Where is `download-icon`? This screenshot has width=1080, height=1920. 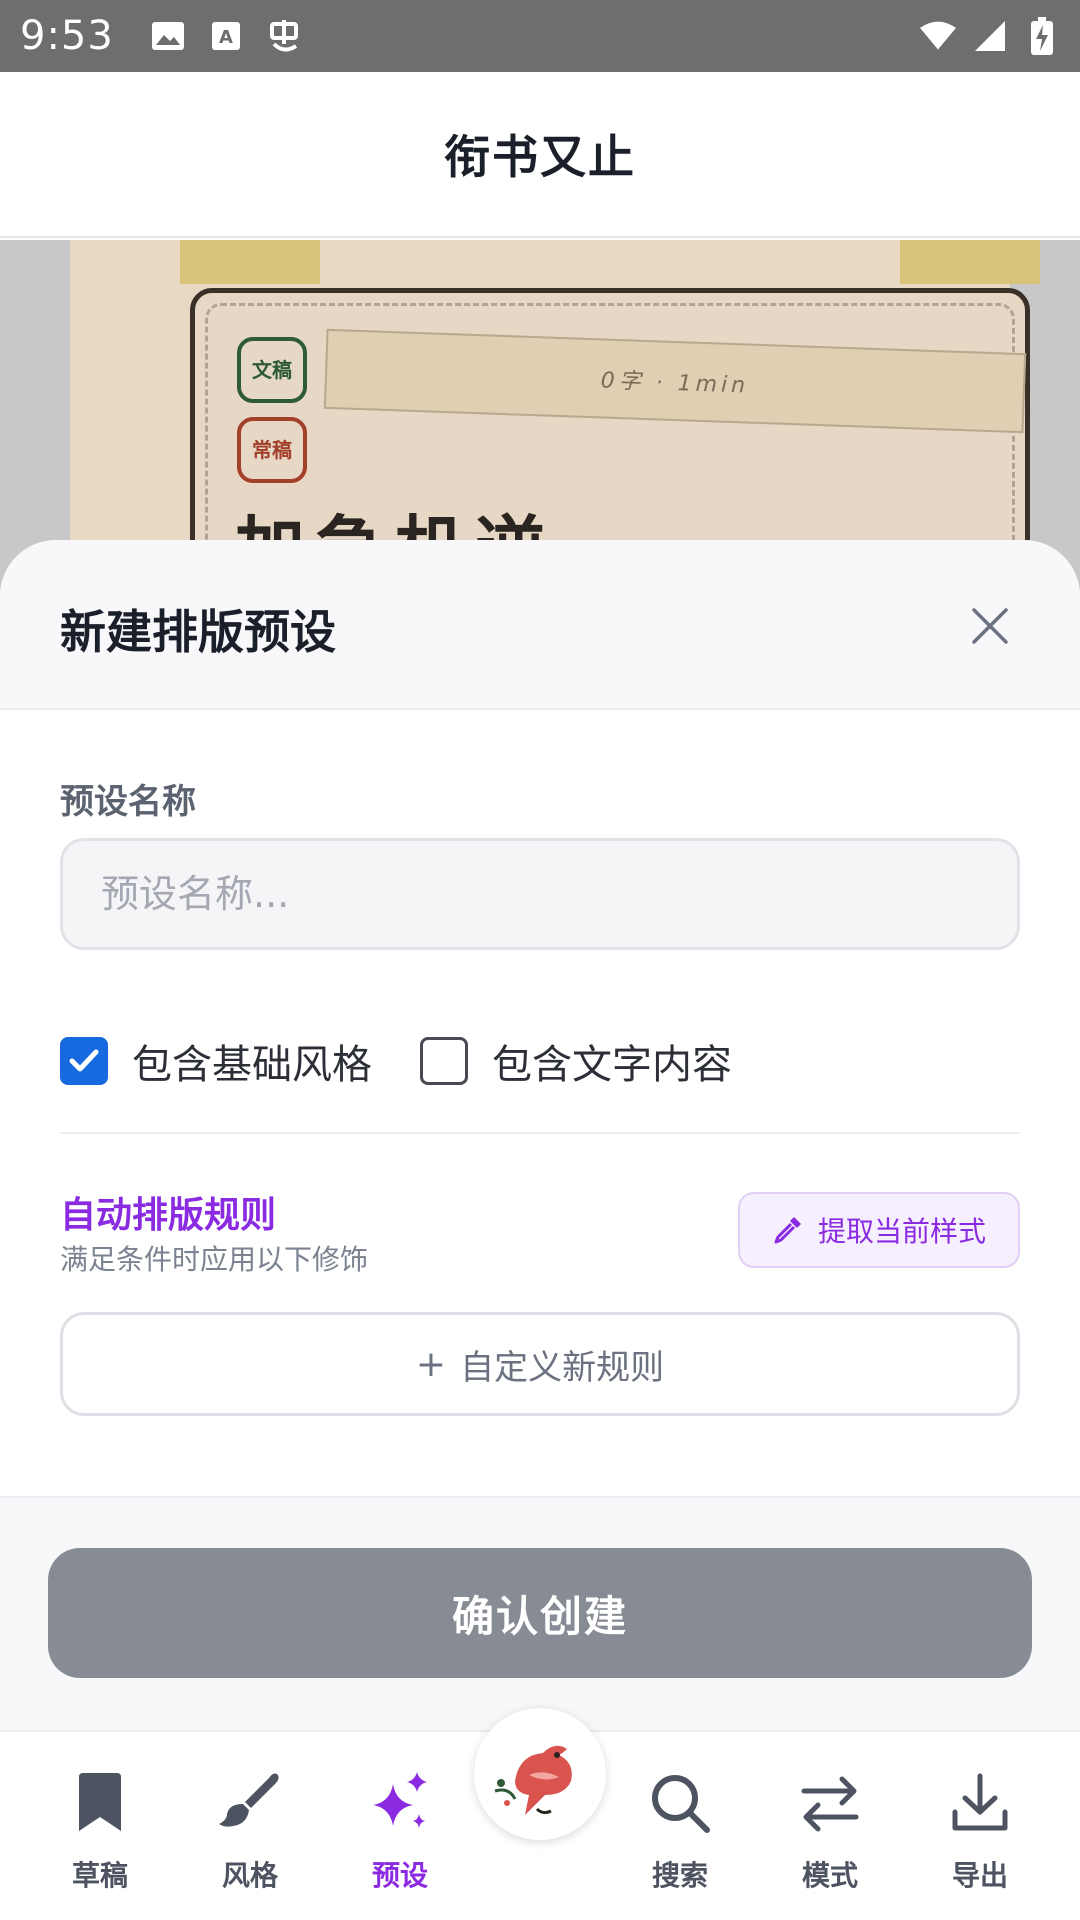
download-icon is located at coordinates (980, 1803).